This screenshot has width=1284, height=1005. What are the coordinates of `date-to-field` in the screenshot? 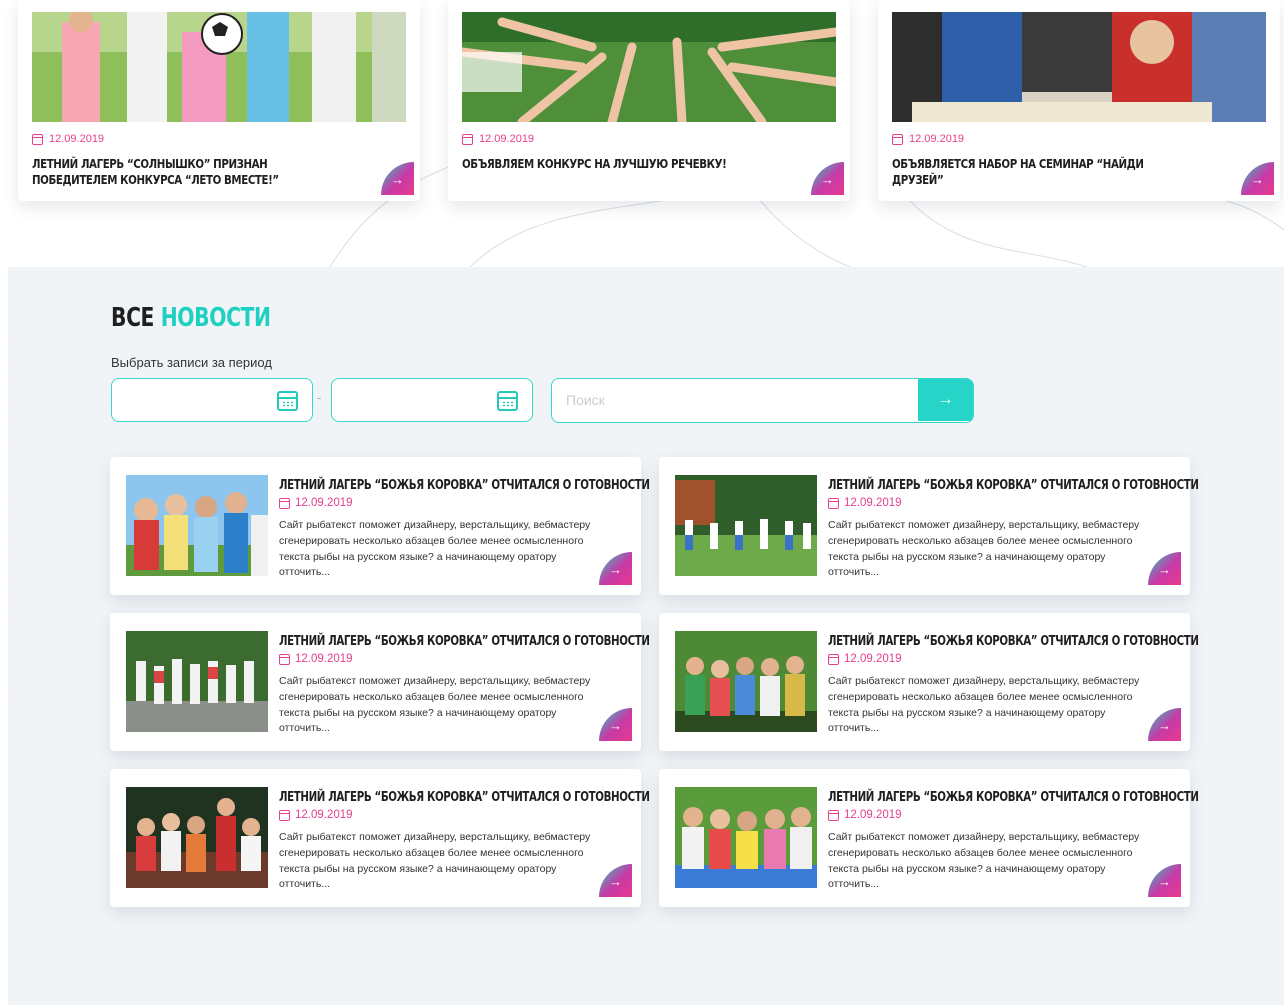 It's located at (432, 400).